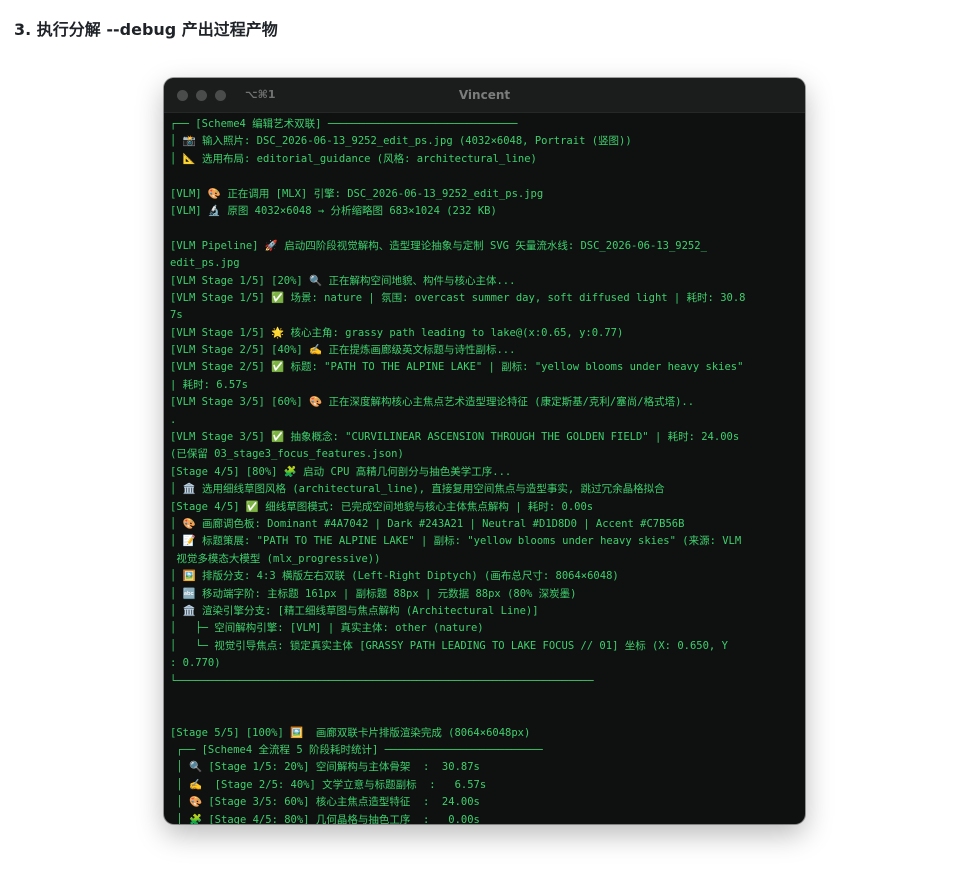  What do you see at coordinates (328, 784) in the screenshot?
I see `terminal-line: │ ✍️ [Stage 2/5: 40%] 文学立意与标题副标 : 6.57s` at bounding box center [328, 784].